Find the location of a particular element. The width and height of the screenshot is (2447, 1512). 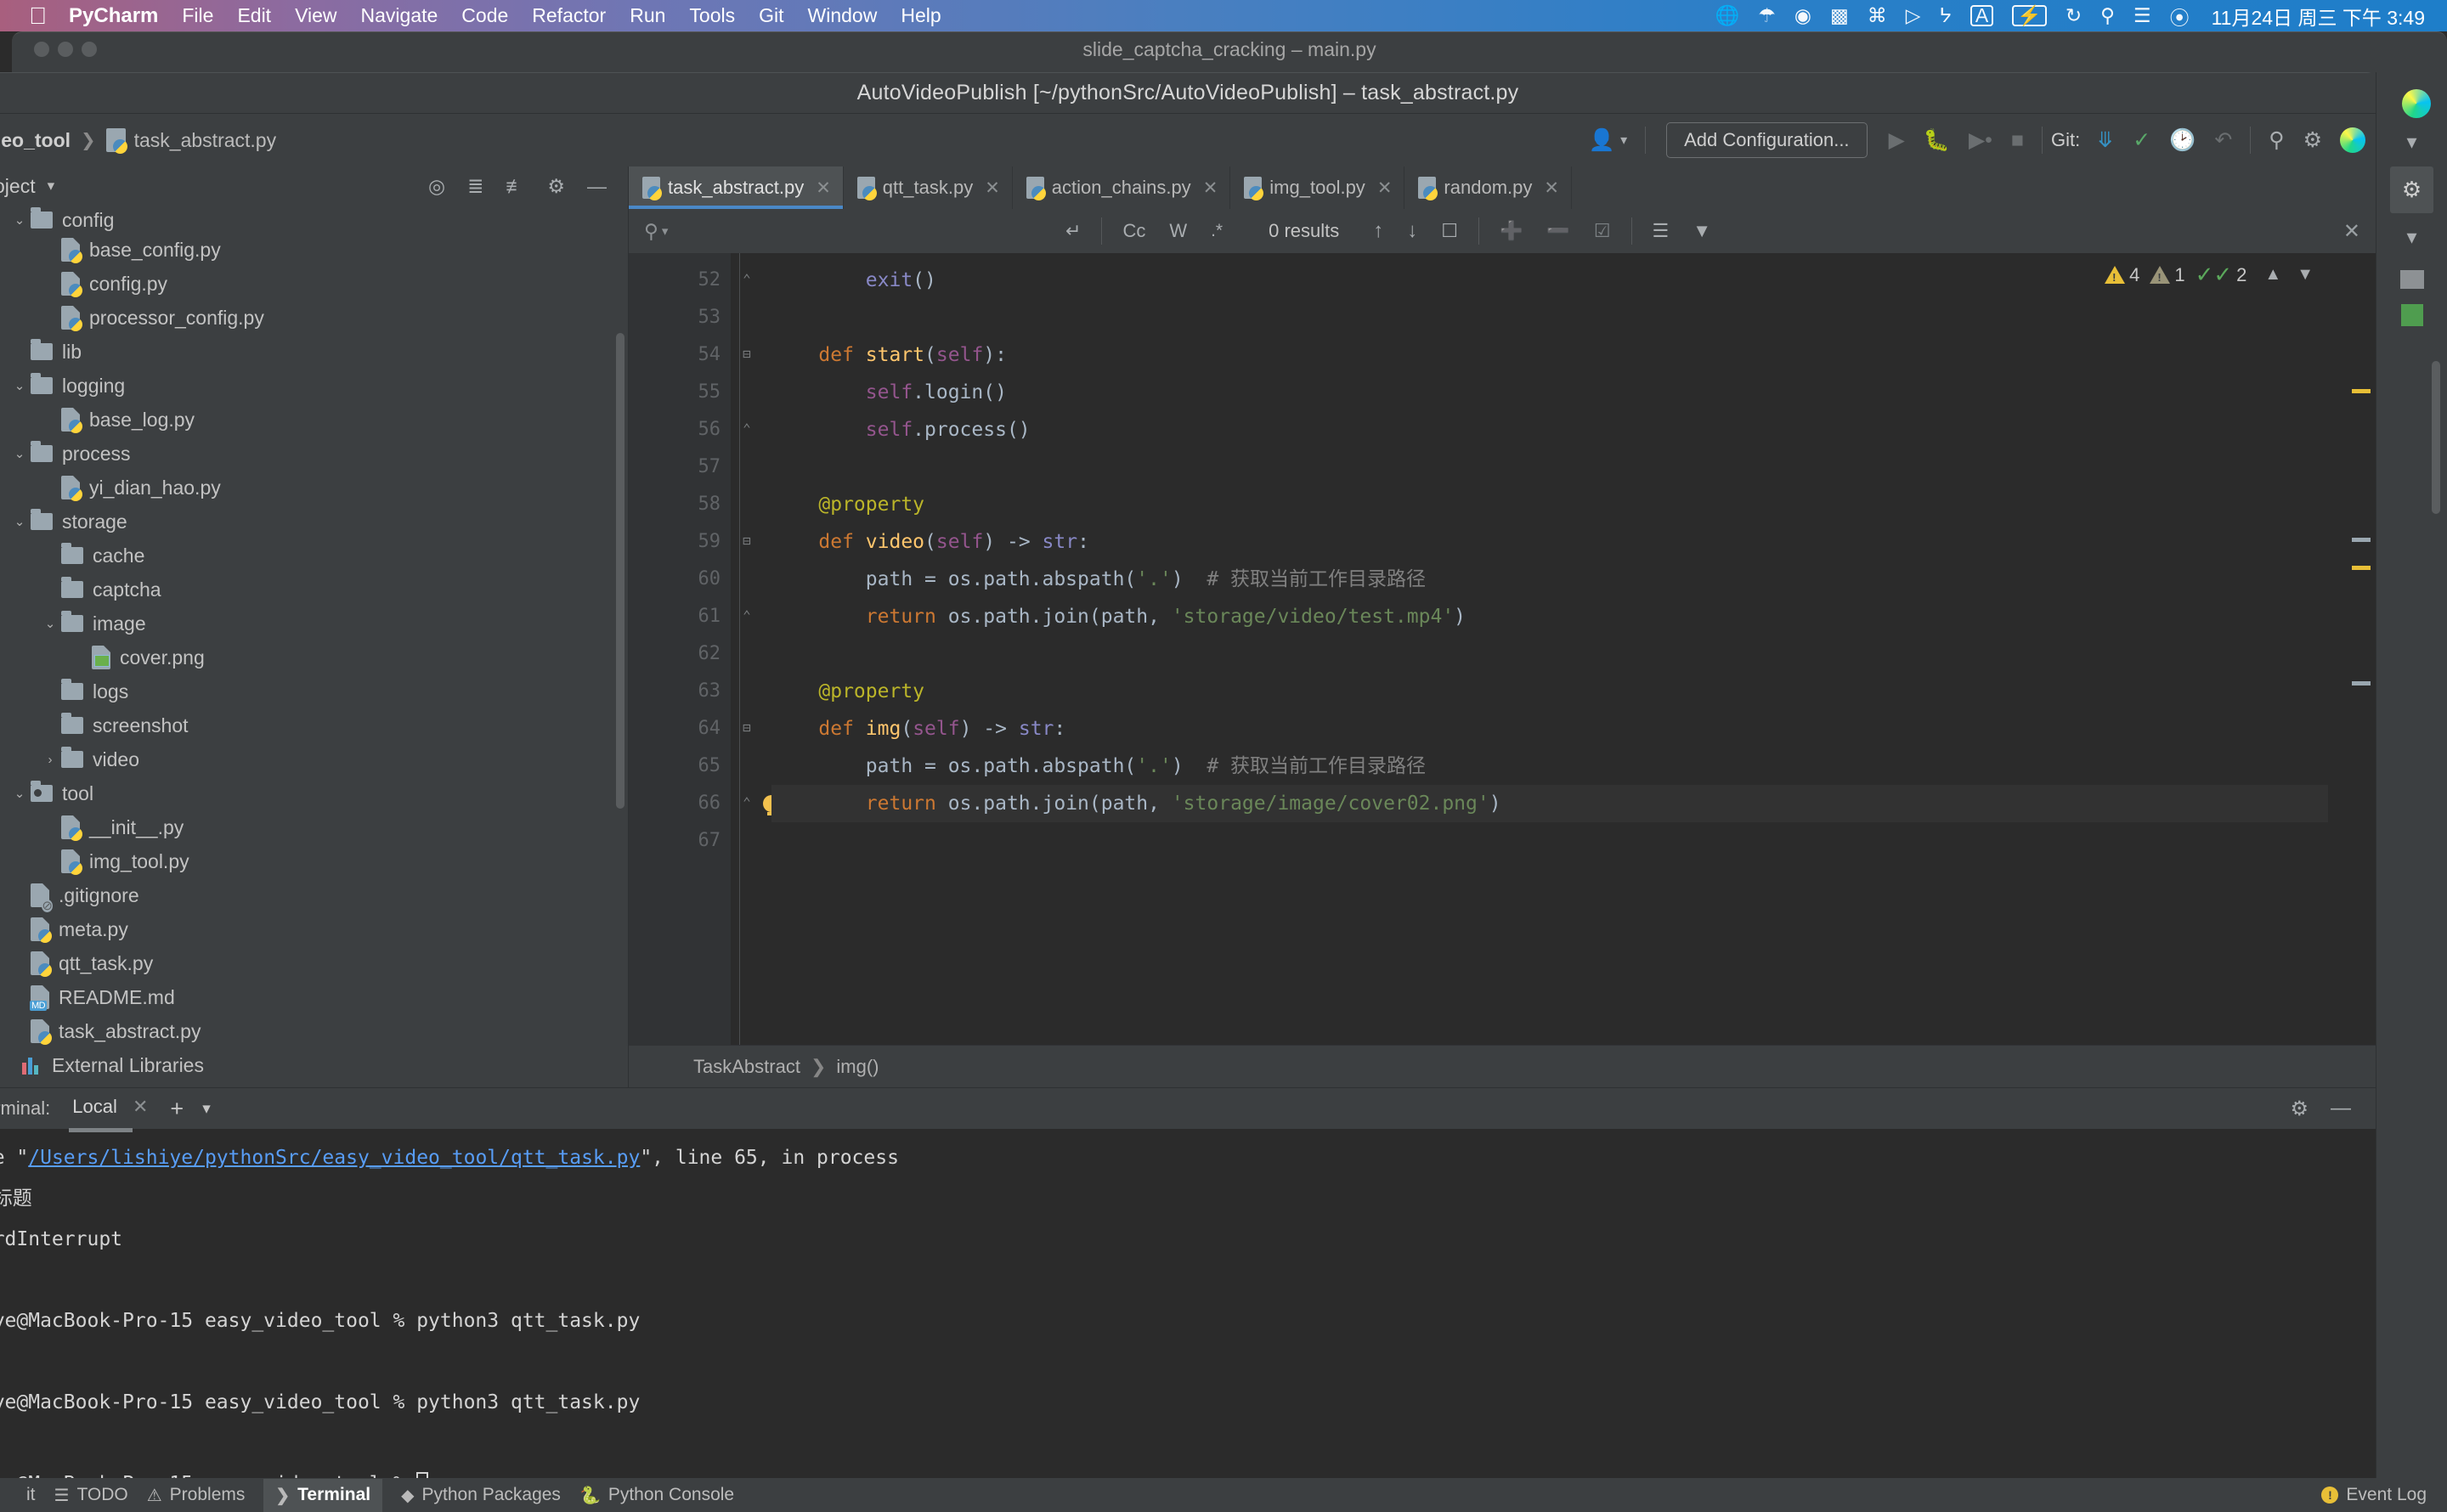

tree-node: img_tool.py is located at coordinates (314, 861).